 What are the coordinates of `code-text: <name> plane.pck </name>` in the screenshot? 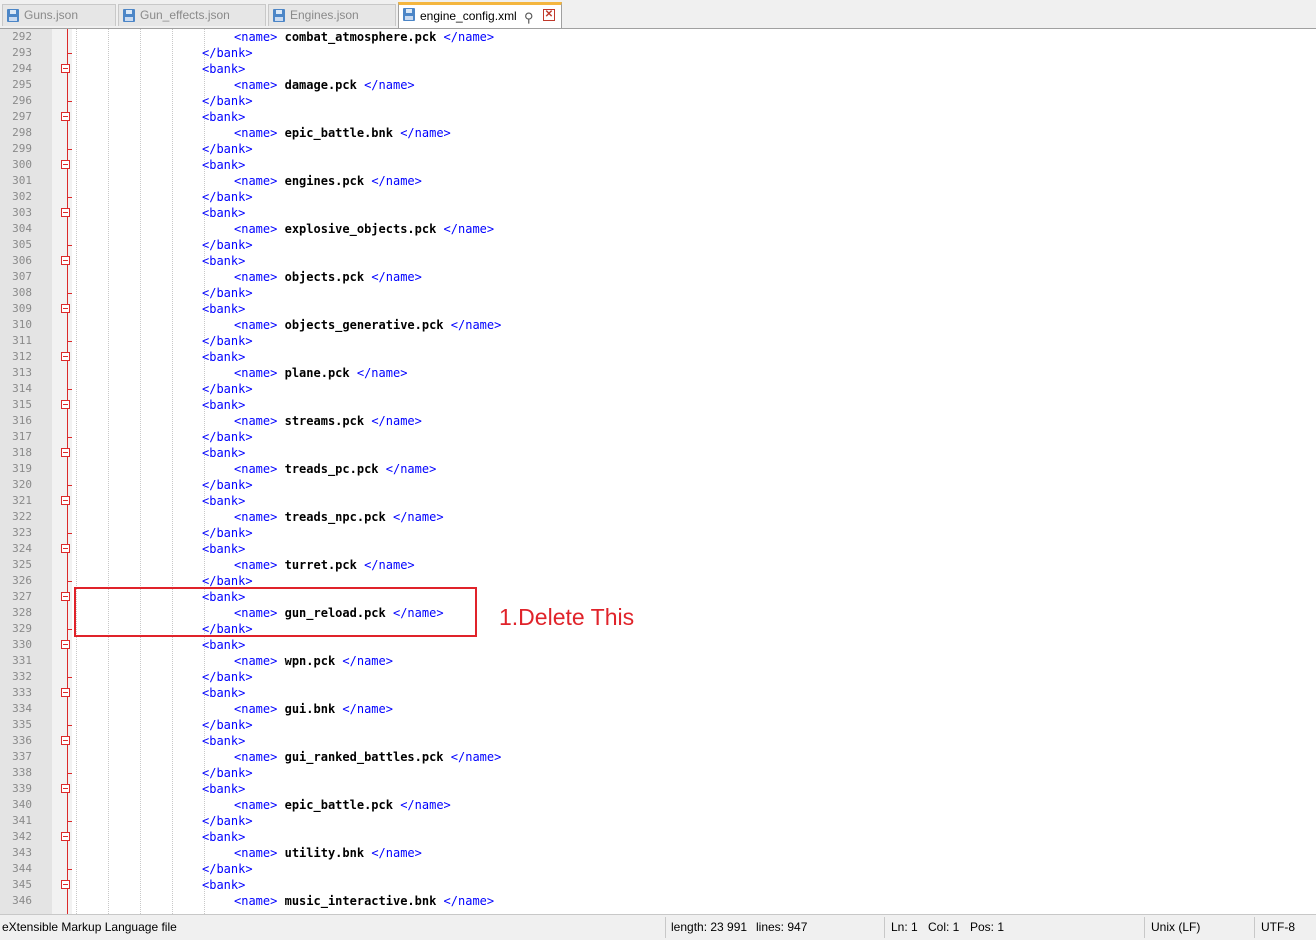 It's located at (320, 373).